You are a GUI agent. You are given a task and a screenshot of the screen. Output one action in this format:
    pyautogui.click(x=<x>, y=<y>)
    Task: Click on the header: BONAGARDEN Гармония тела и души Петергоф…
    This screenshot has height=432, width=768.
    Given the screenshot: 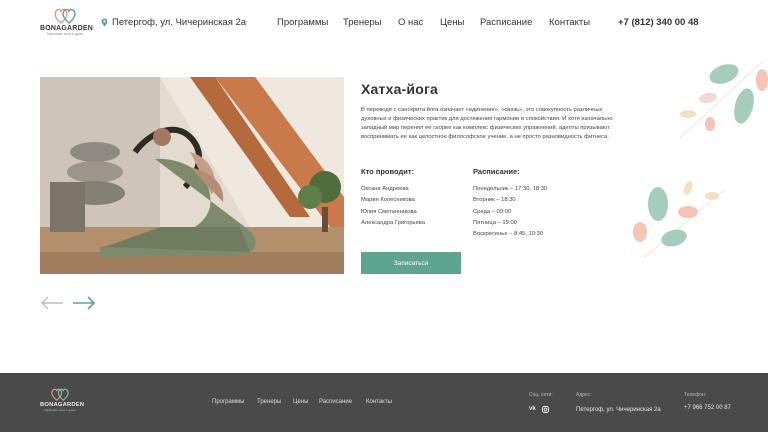 What is the action you would take?
    pyautogui.click(x=384, y=25)
    